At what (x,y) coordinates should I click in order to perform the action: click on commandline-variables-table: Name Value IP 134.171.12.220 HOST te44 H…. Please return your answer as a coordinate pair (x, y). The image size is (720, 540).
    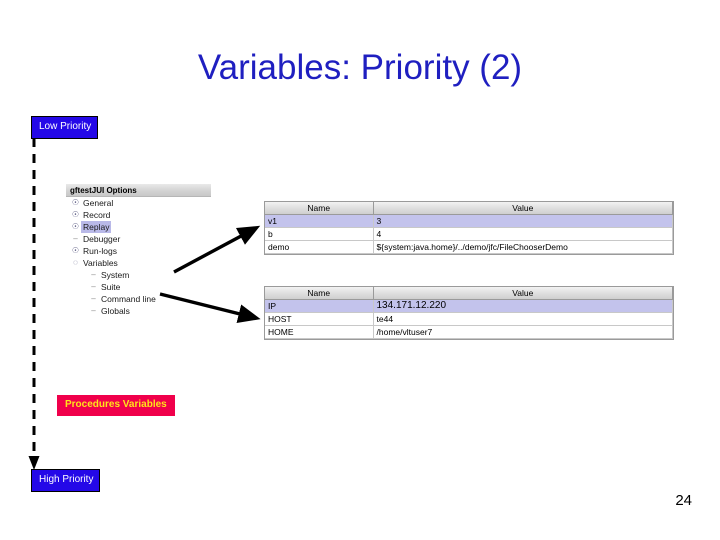
    Looking at the image, I should click on (469, 313).